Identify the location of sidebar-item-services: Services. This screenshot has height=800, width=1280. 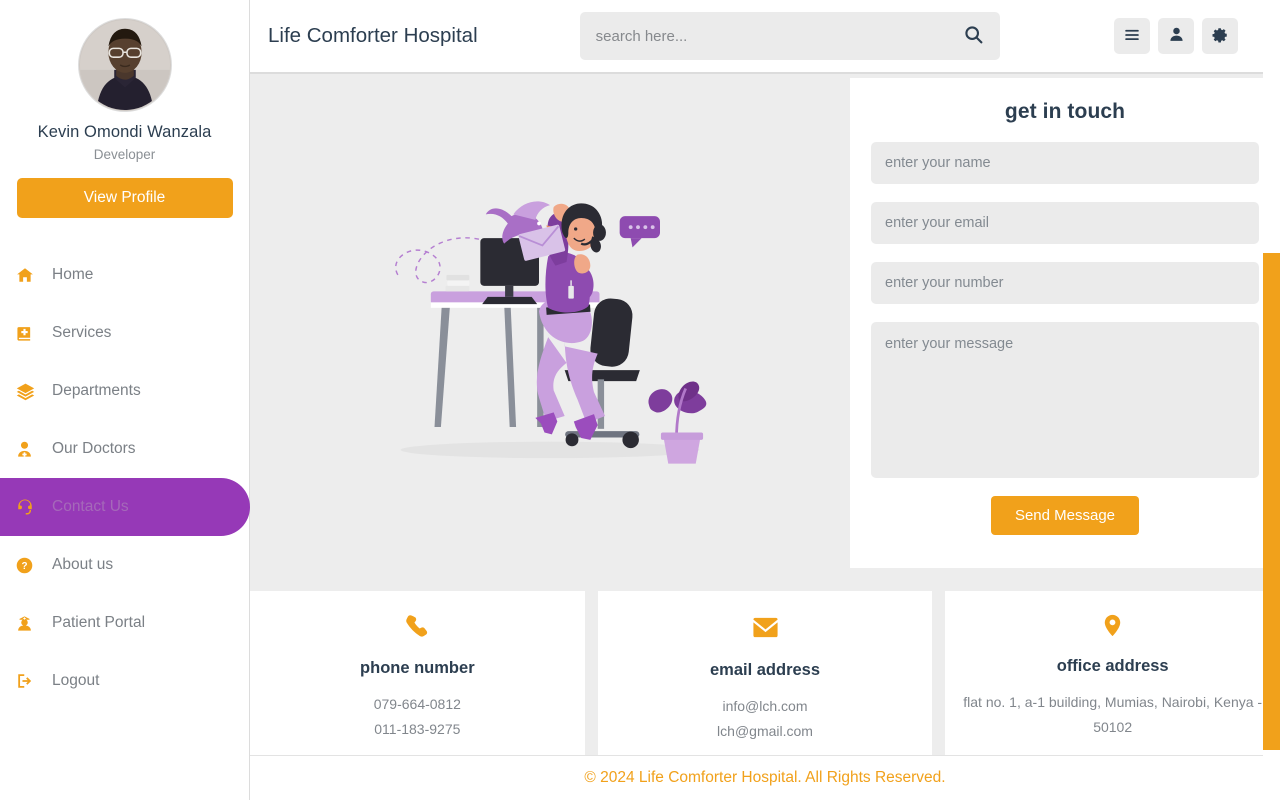
(124, 333).